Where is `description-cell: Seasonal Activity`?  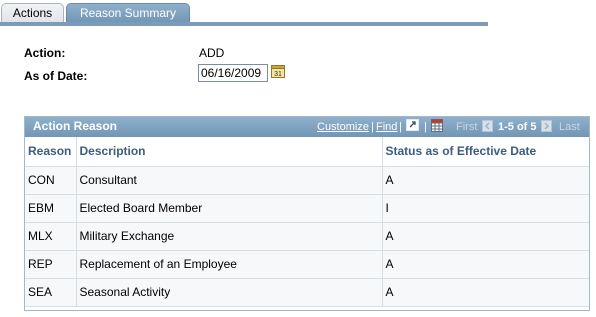 description-cell: Seasonal Activity is located at coordinates (229, 292).